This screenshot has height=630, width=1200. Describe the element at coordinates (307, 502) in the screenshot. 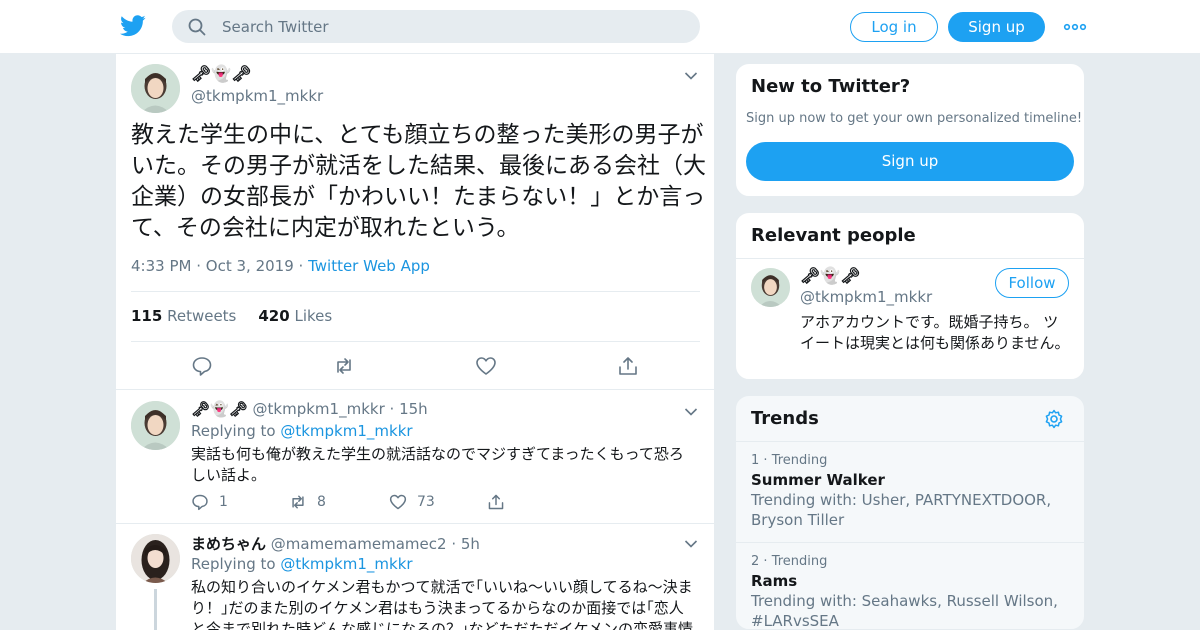

I see `reply-action-retweet: 8` at that location.